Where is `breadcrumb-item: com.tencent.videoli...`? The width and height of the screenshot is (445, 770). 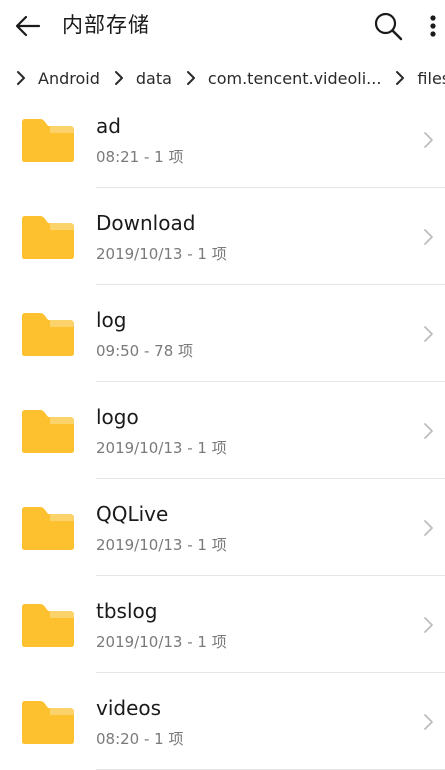
breadcrumb-item: com.tencent.videoli... is located at coordinates (283, 78).